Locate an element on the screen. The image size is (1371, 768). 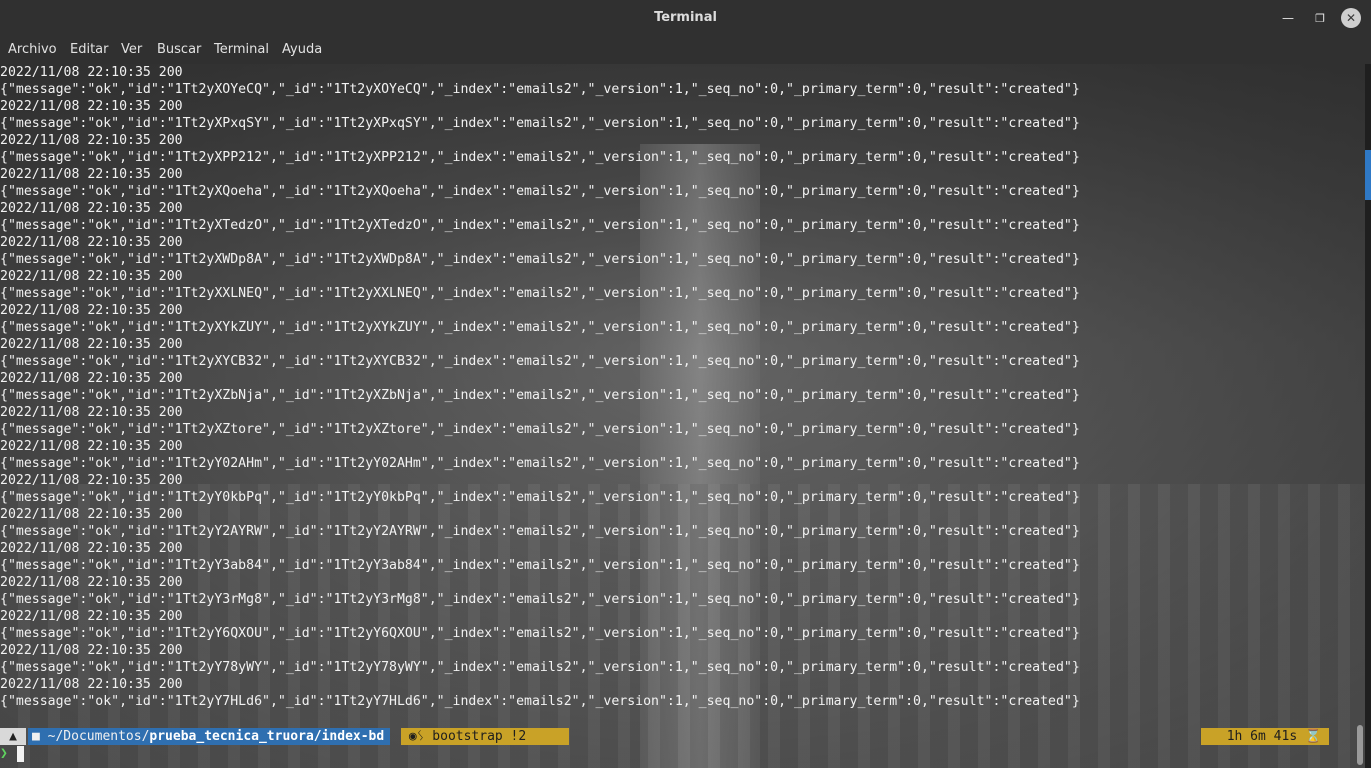
title-bar: Terminal — ❐ ✕ is located at coordinates (685, 18).